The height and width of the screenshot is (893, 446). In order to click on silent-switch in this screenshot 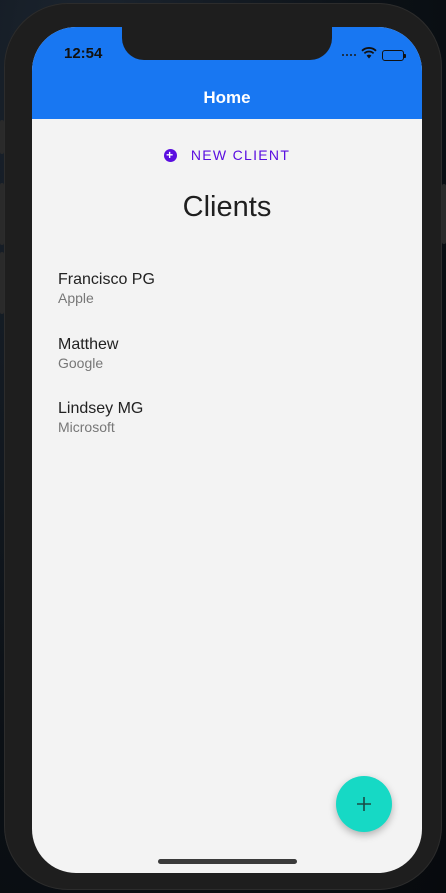, I will do `click(2, 137)`.